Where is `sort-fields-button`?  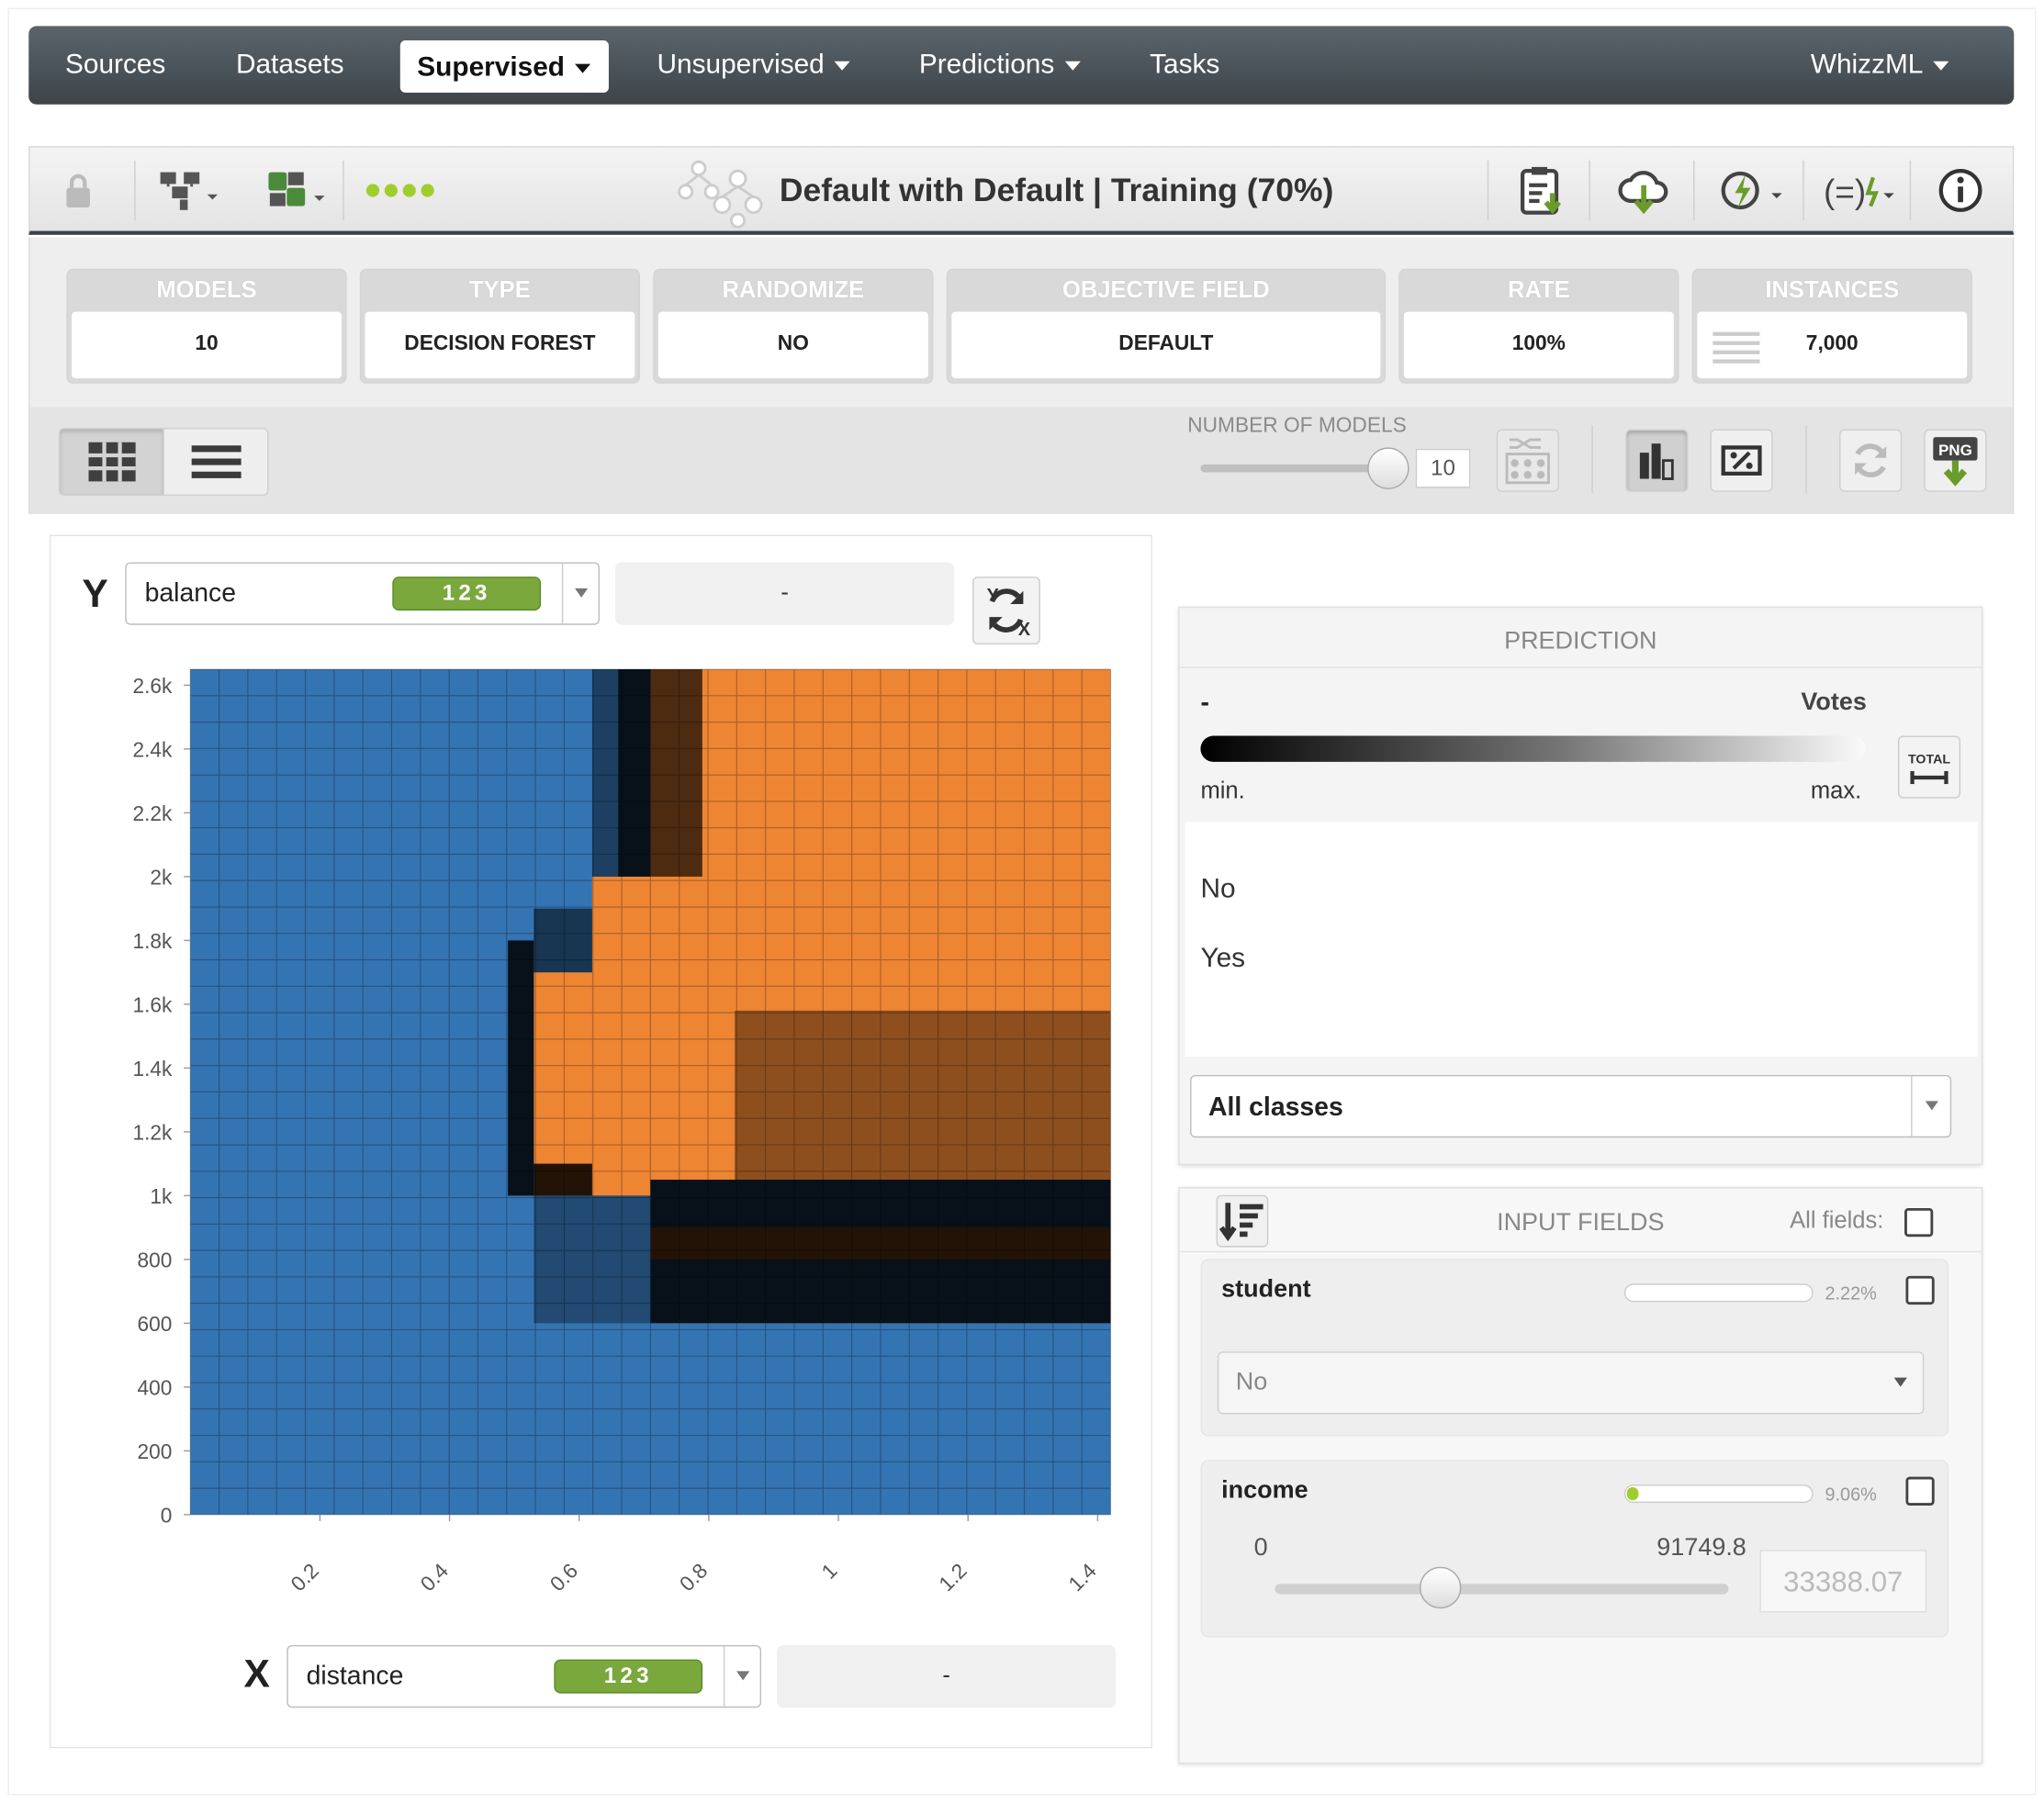
sort-fields-button is located at coordinates (1242, 1221).